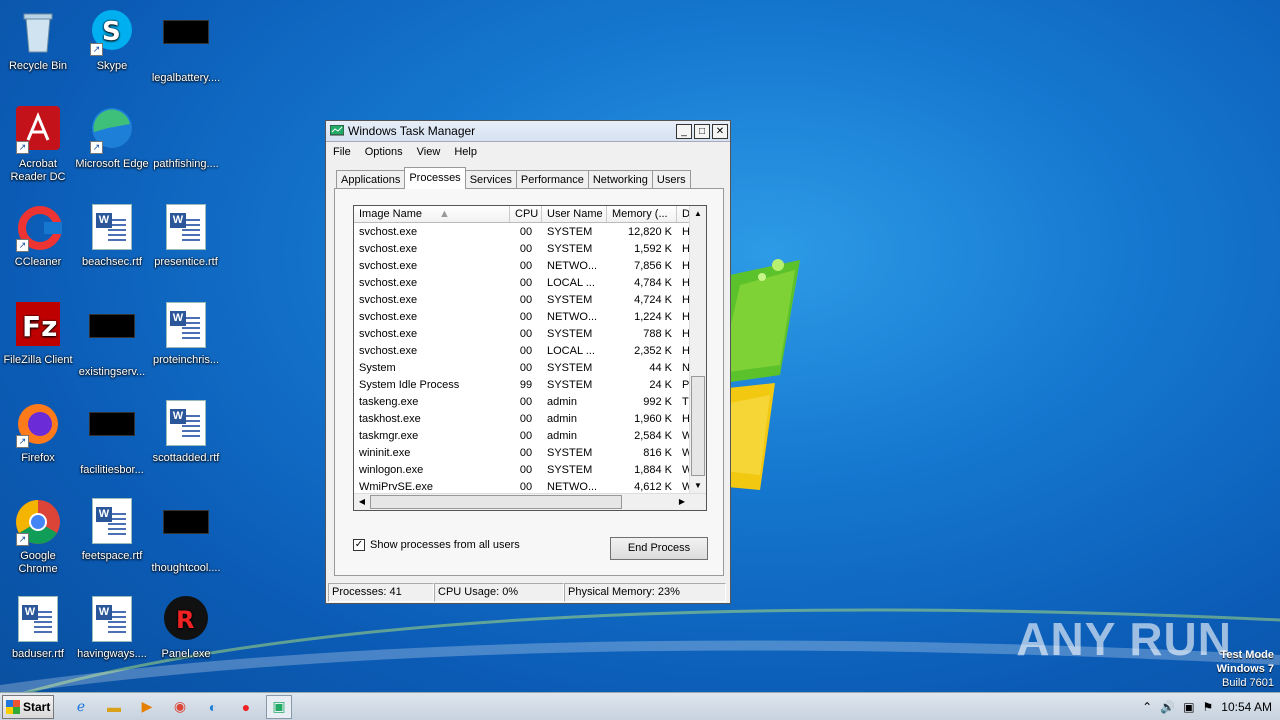  I want to click on black-file-icon, so click(186, 44).